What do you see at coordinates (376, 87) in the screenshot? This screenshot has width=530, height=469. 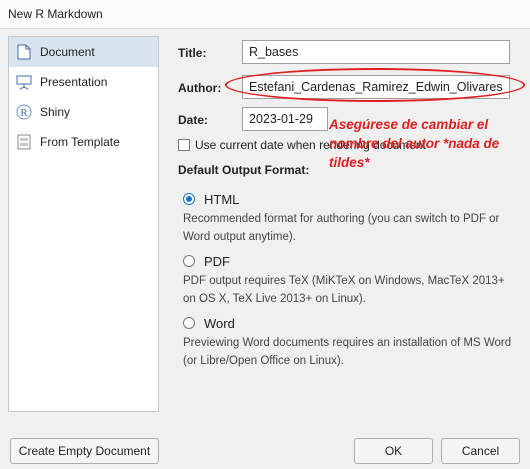 I see `author-input` at bounding box center [376, 87].